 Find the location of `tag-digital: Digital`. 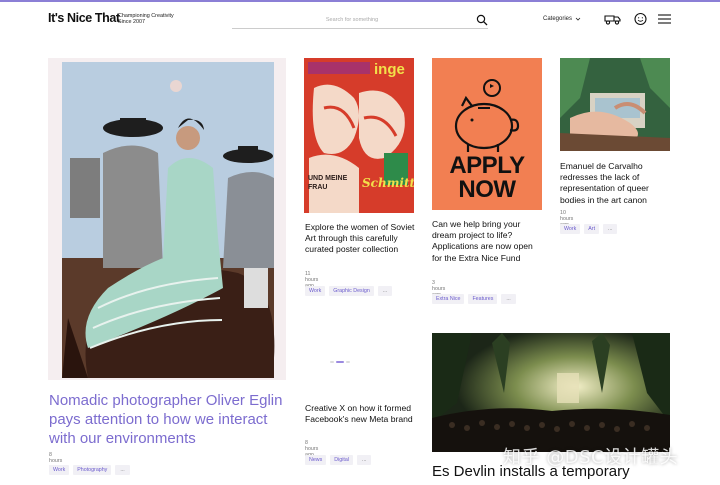

tag-digital: Digital is located at coordinates (341, 460).